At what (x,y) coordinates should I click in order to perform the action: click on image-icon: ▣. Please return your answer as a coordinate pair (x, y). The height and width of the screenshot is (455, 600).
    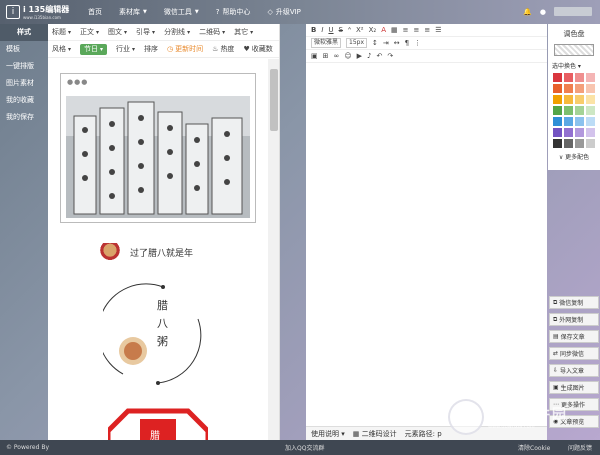
    Looking at the image, I should click on (314, 56).